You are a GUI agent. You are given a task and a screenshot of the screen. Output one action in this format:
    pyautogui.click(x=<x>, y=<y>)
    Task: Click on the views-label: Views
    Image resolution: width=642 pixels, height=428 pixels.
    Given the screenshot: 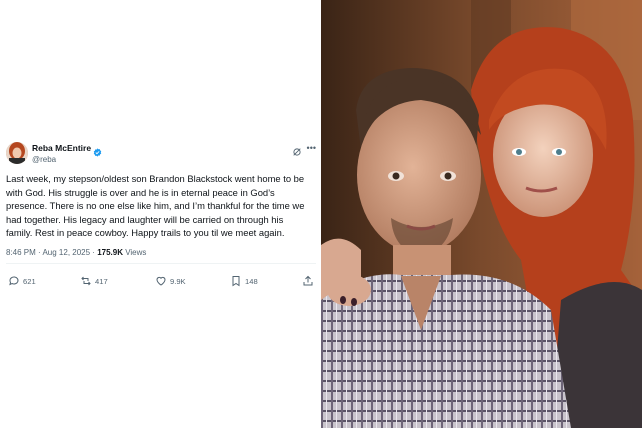 What is the action you would take?
    pyautogui.click(x=134, y=252)
    